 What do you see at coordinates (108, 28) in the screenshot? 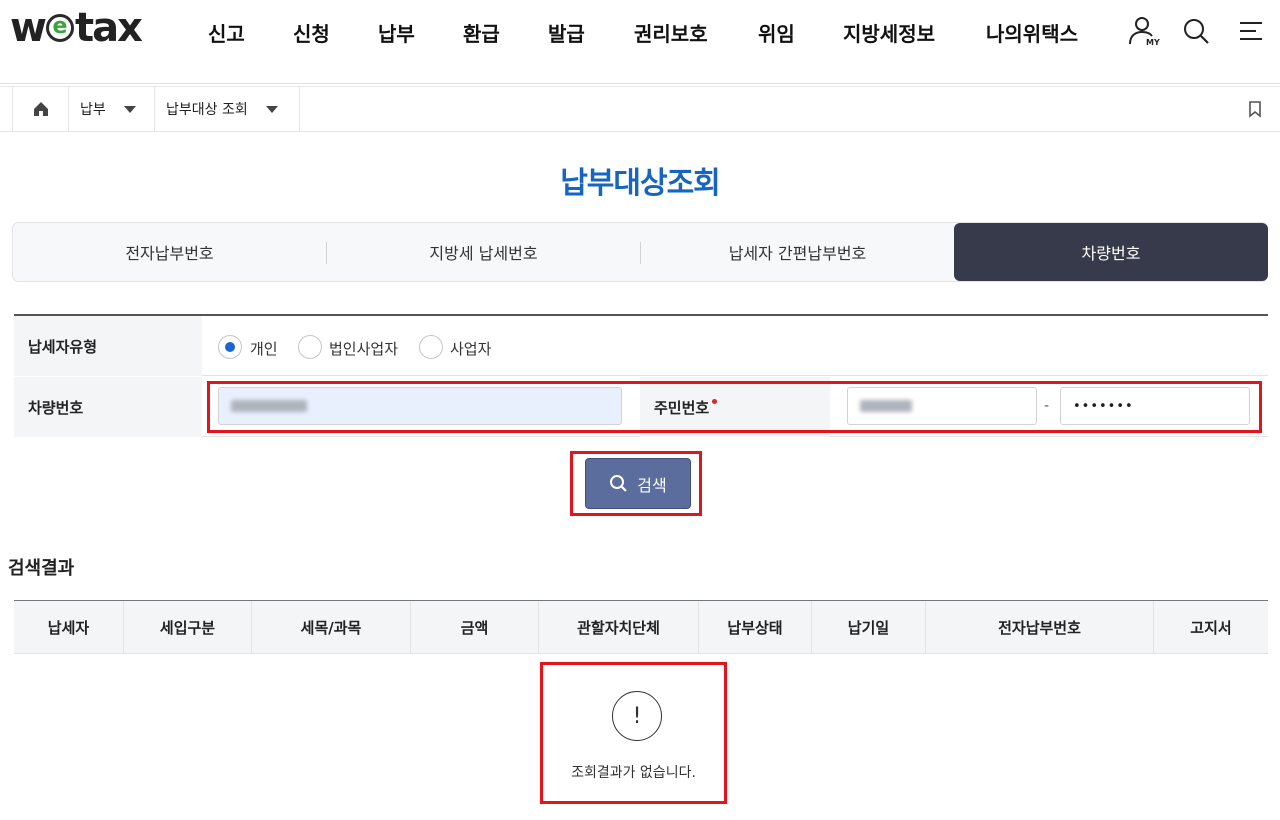
I see `logo-suffix: tax` at bounding box center [108, 28].